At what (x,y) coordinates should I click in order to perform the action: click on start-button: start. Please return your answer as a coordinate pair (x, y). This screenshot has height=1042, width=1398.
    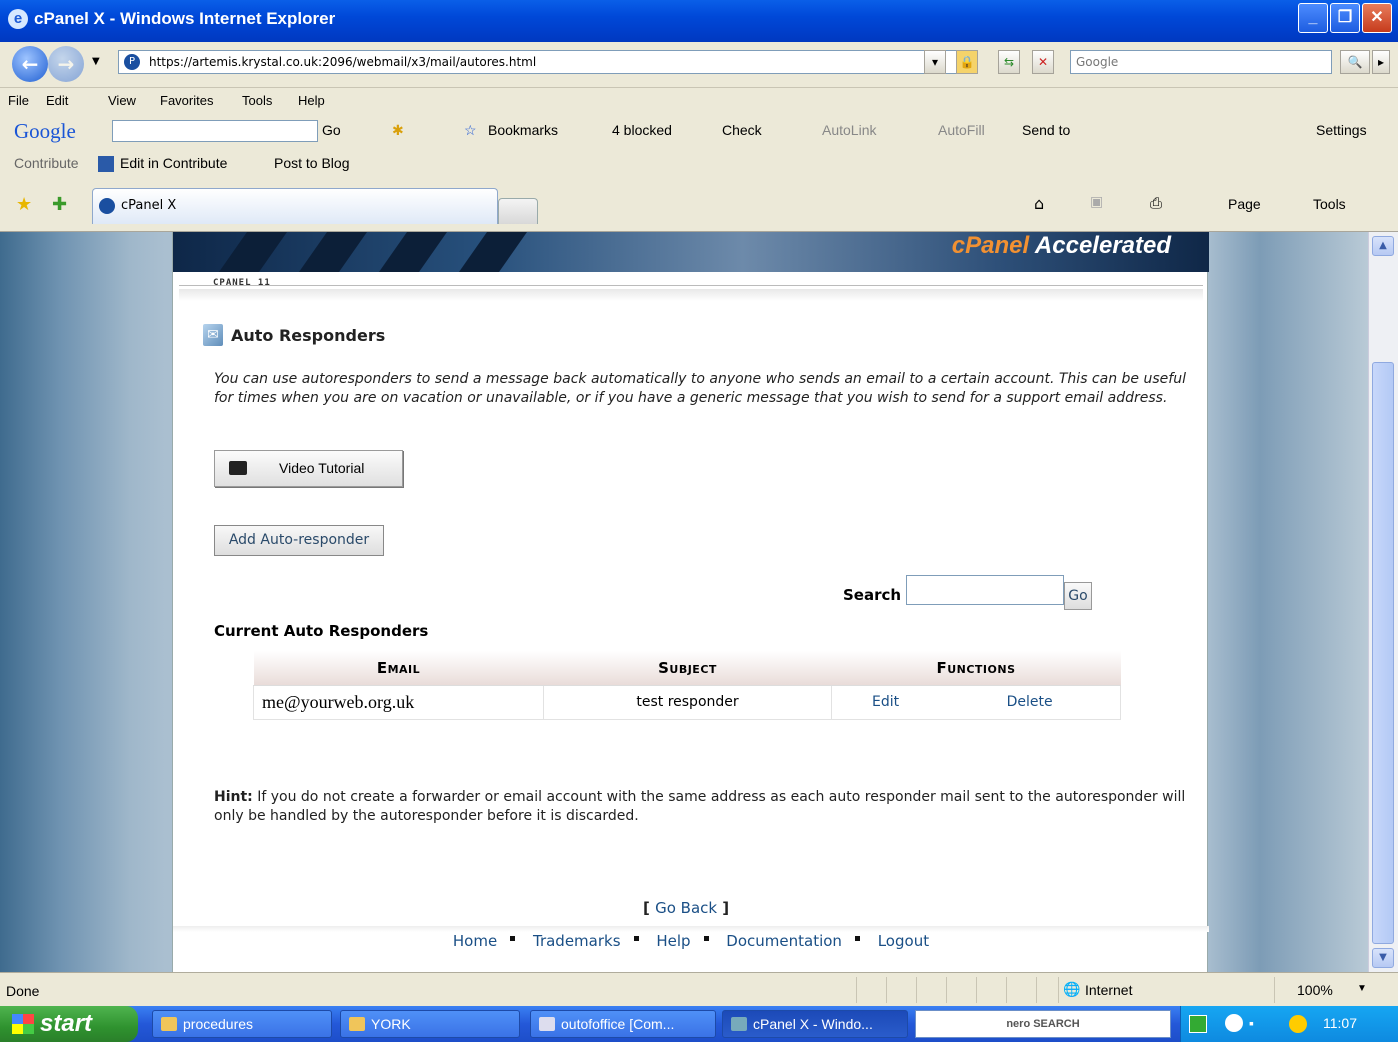
    Looking at the image, I should click on (69, 1024).